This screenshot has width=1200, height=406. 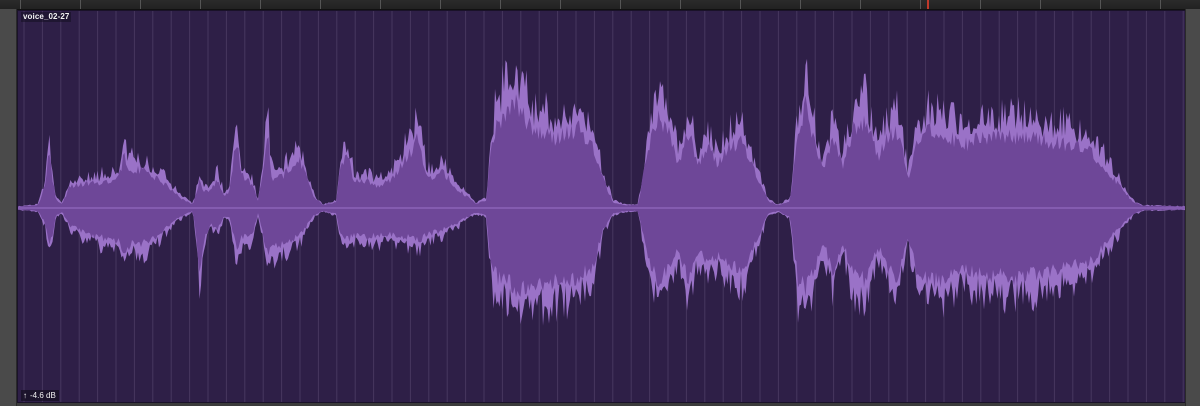 I want to click on track-header-gutter, so click(x=8, y=207).